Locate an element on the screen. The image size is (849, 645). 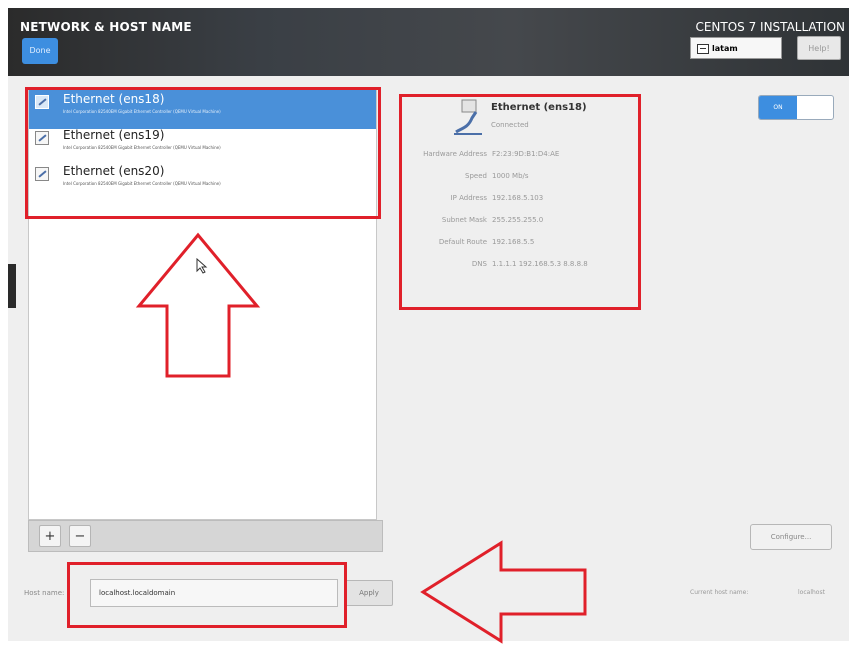
side-handle is located at coordinates (12, 286).